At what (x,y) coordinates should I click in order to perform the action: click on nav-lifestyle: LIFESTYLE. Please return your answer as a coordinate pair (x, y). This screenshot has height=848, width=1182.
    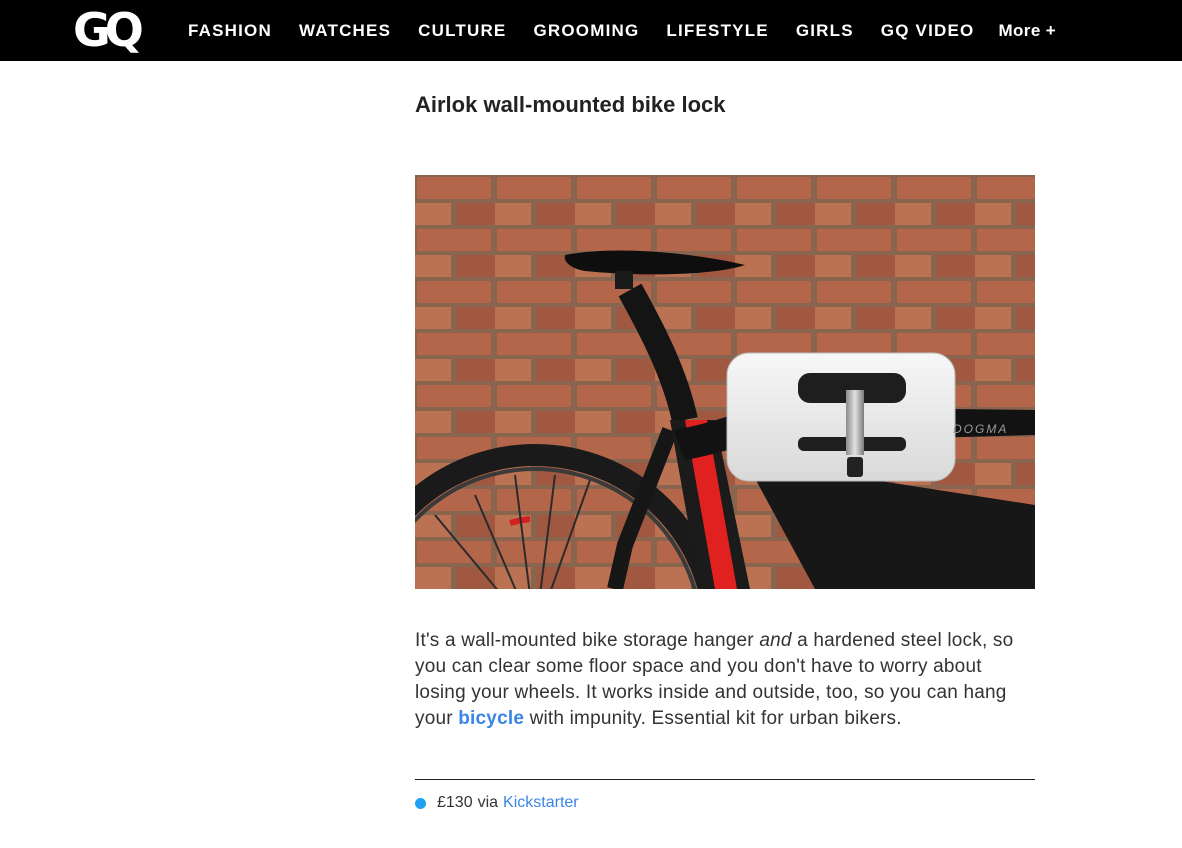
    Looking at the image, I should click on (717, 31).